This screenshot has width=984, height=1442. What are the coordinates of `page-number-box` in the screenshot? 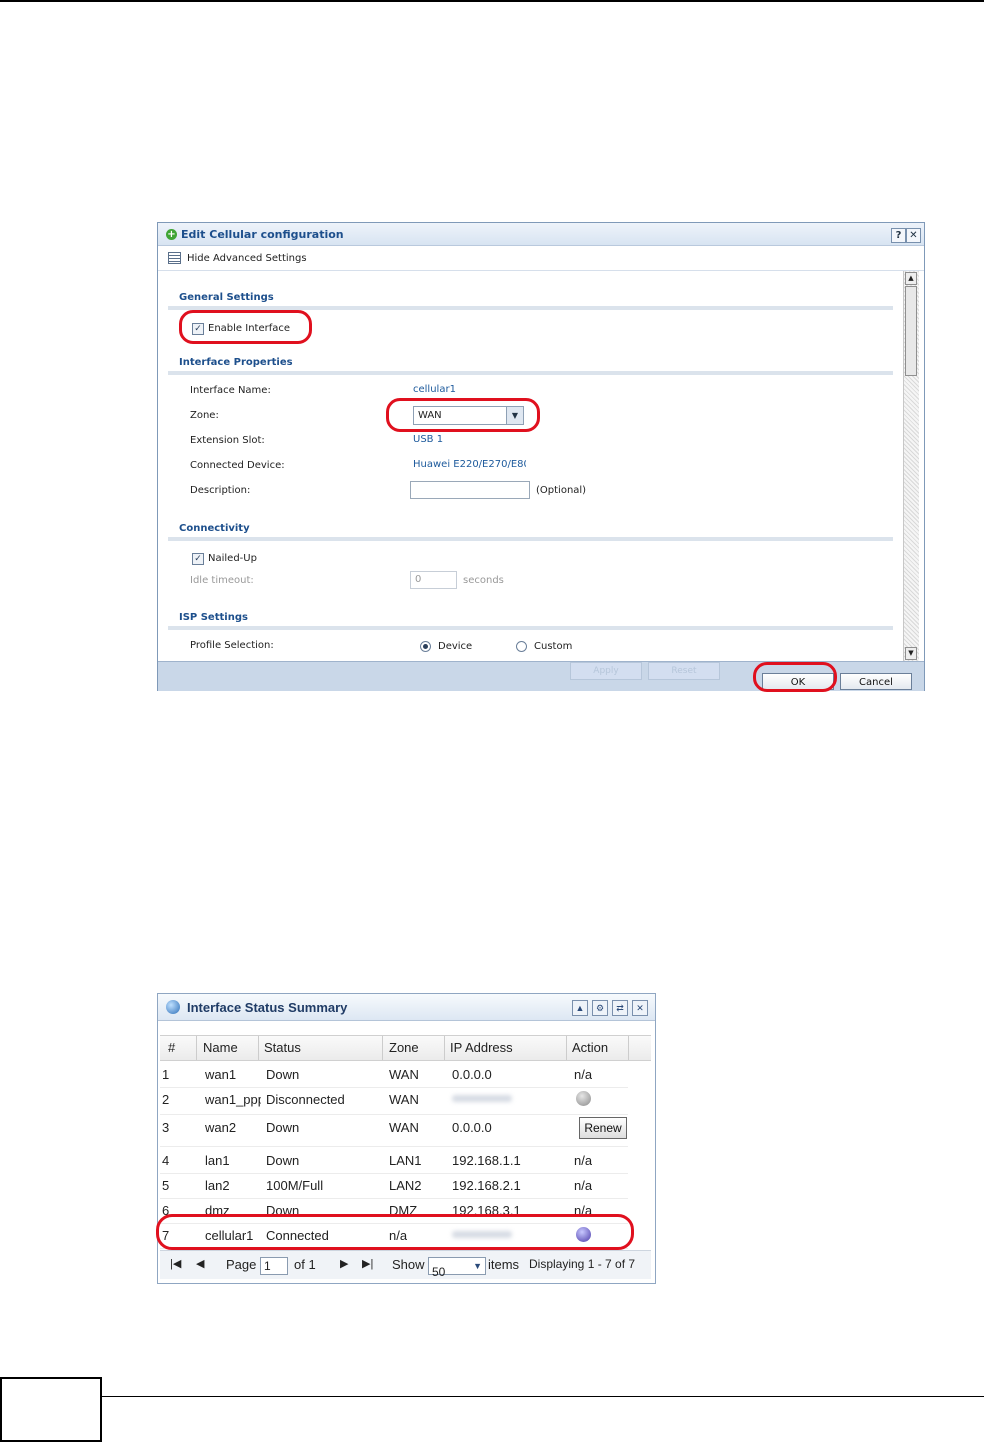 It's located at (51, 1409).